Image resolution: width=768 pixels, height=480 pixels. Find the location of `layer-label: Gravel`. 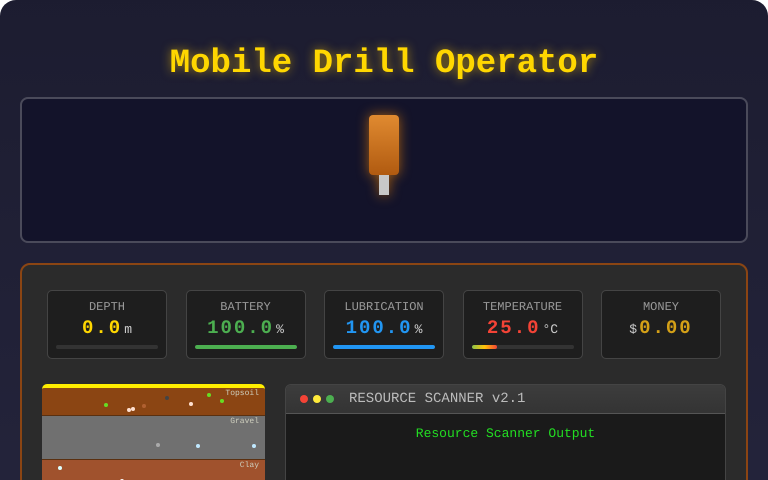

layer-label: Gravel is located at coordinates (244, 421).